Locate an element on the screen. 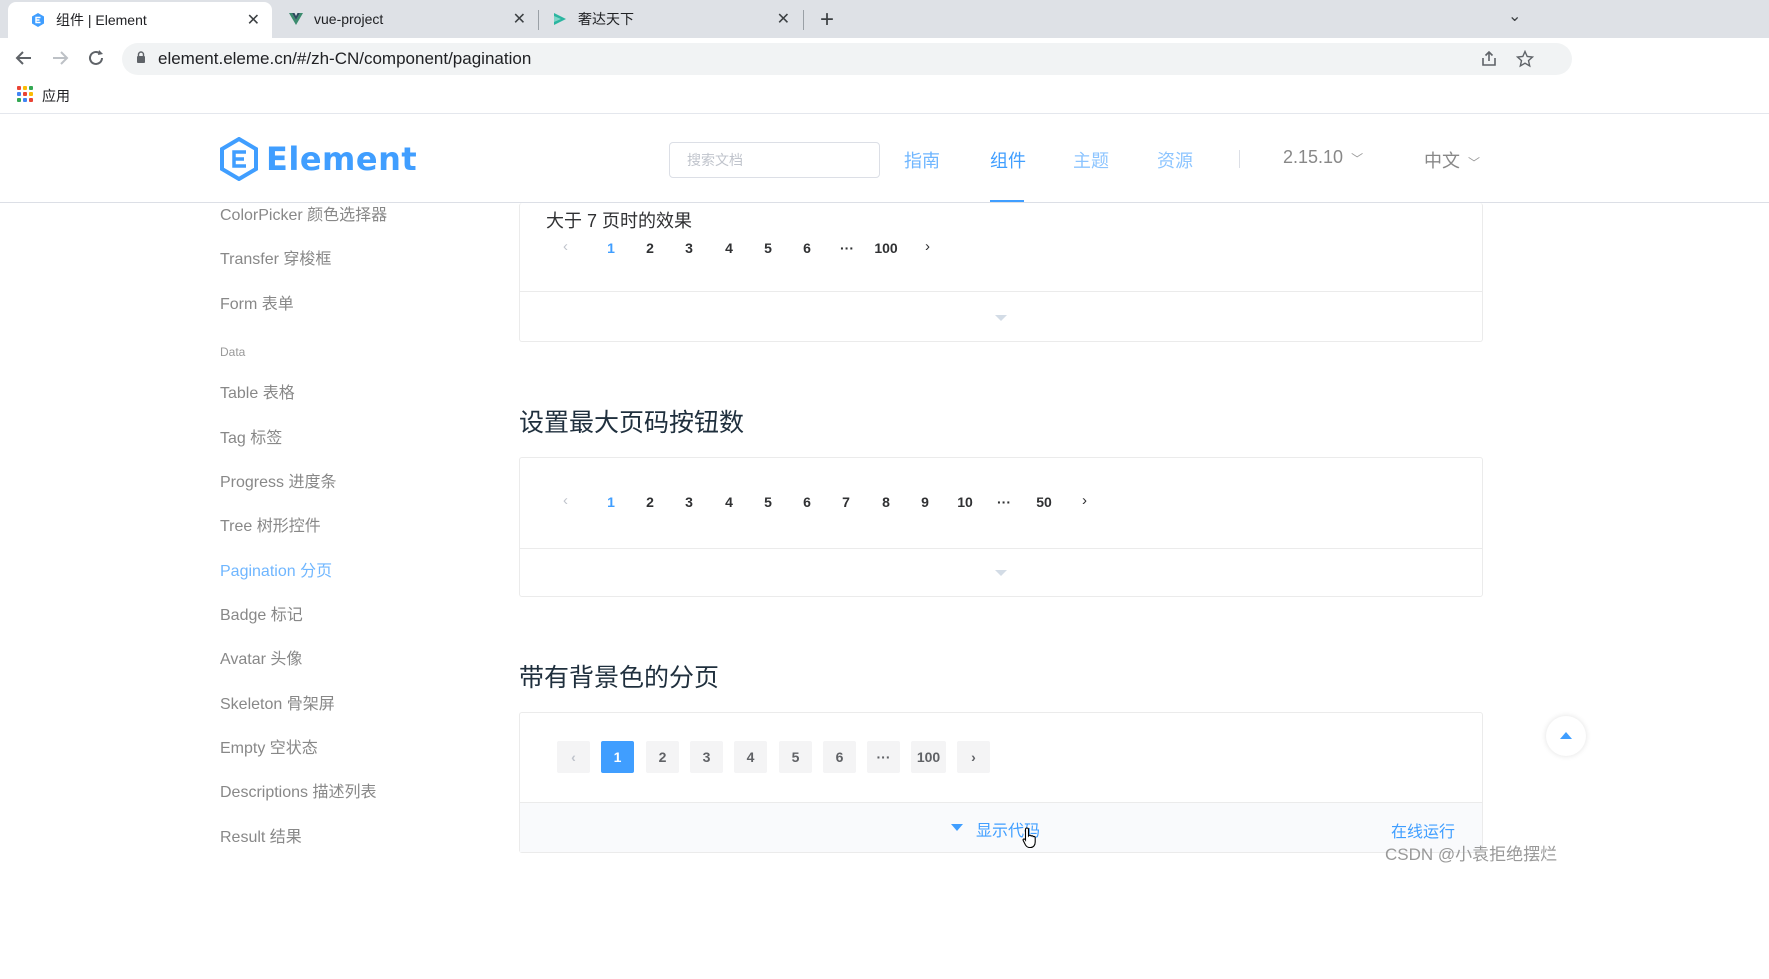  sidebar-item-tree: Tree 树形控件 is located at coordinates (270, 524).